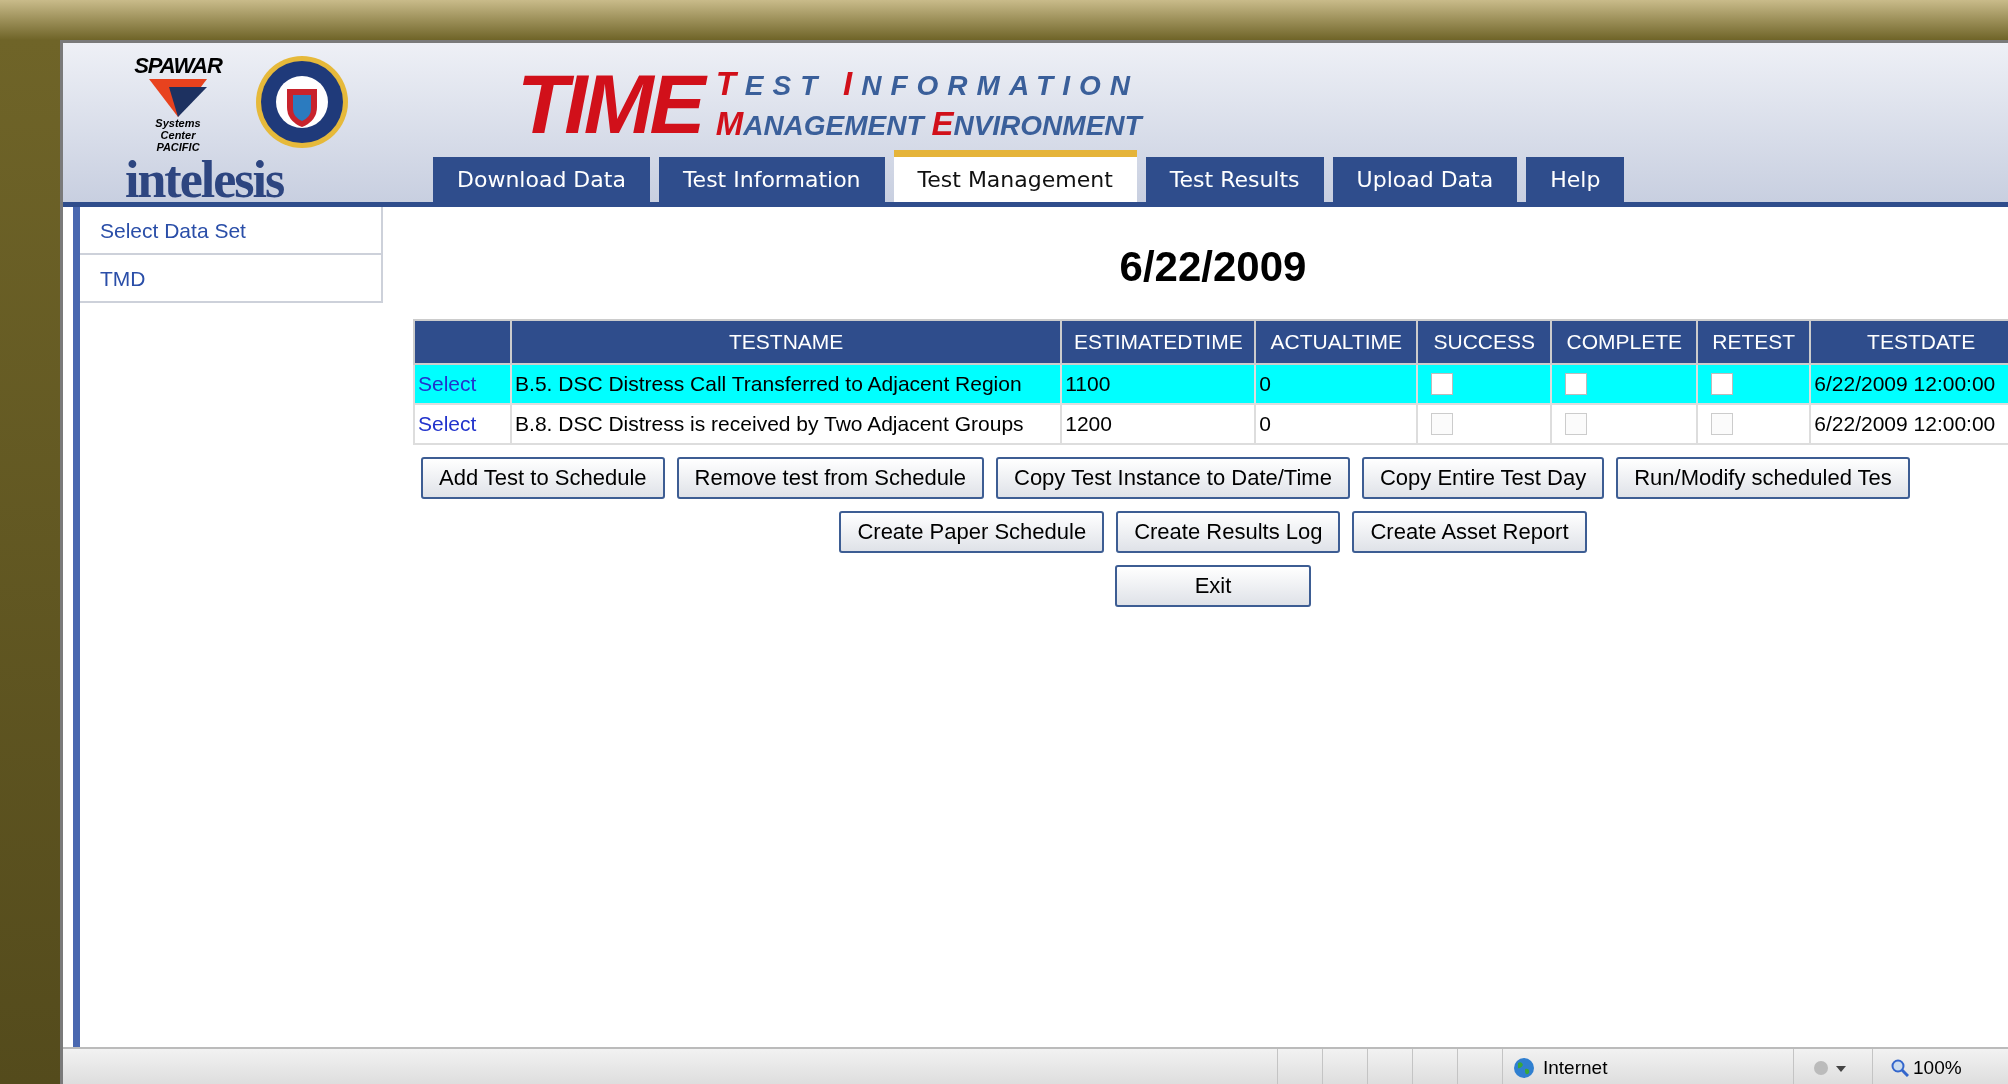 The image size is (2008, 1084). I want to click on column-header: ACTUALTIME, so click(1336, 342).